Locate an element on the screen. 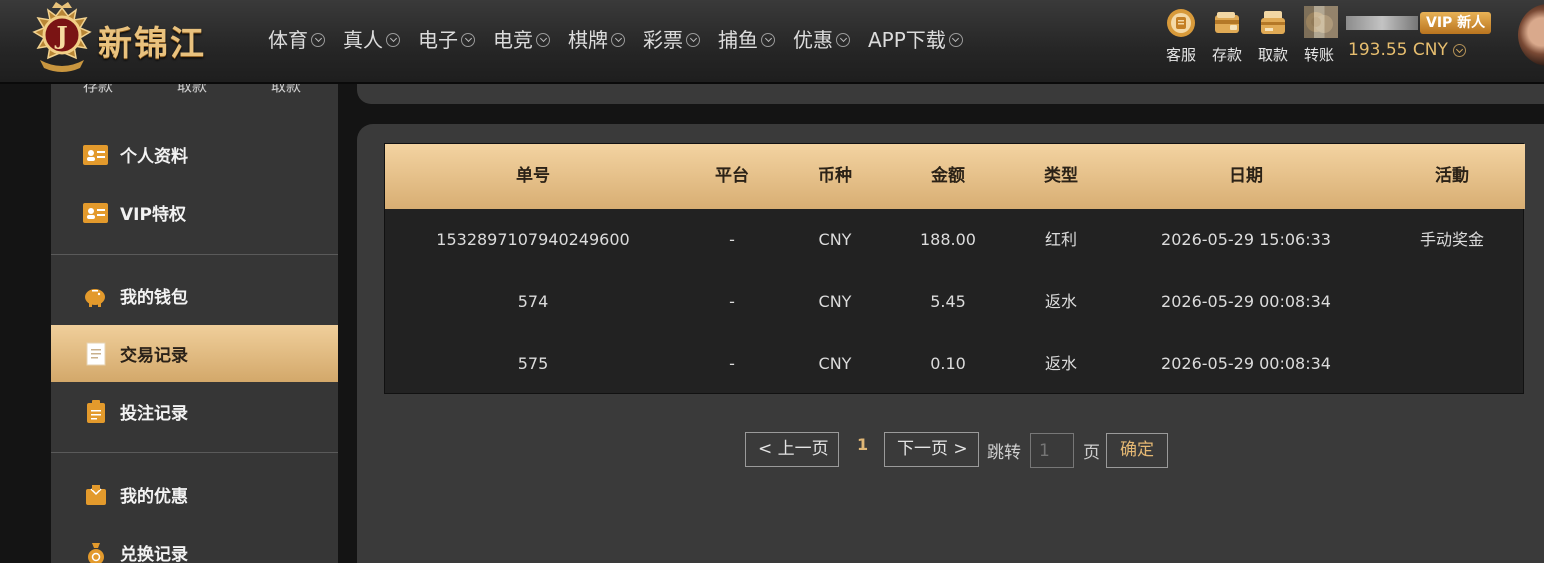 The height and width of the screenshot is (563, 1544). sidebar-cut-label: 存款 is located at coordinates (98, 89).